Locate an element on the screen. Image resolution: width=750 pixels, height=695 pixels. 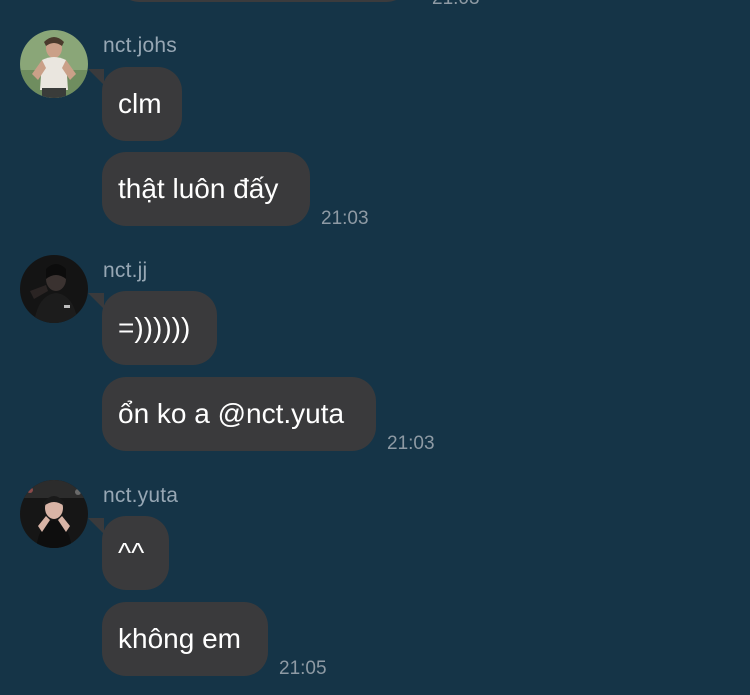
message-bubble: =)))))) is located at coordinates (152, 328).